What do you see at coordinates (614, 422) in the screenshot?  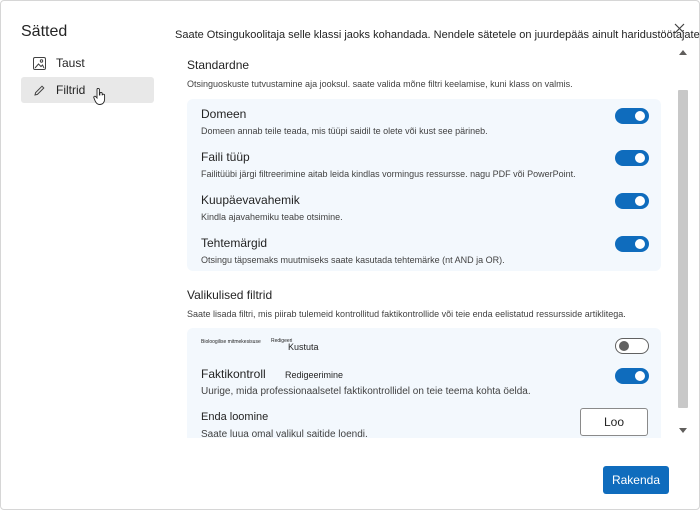 I see `create-button: Loo` at bounding box center [614, 422].